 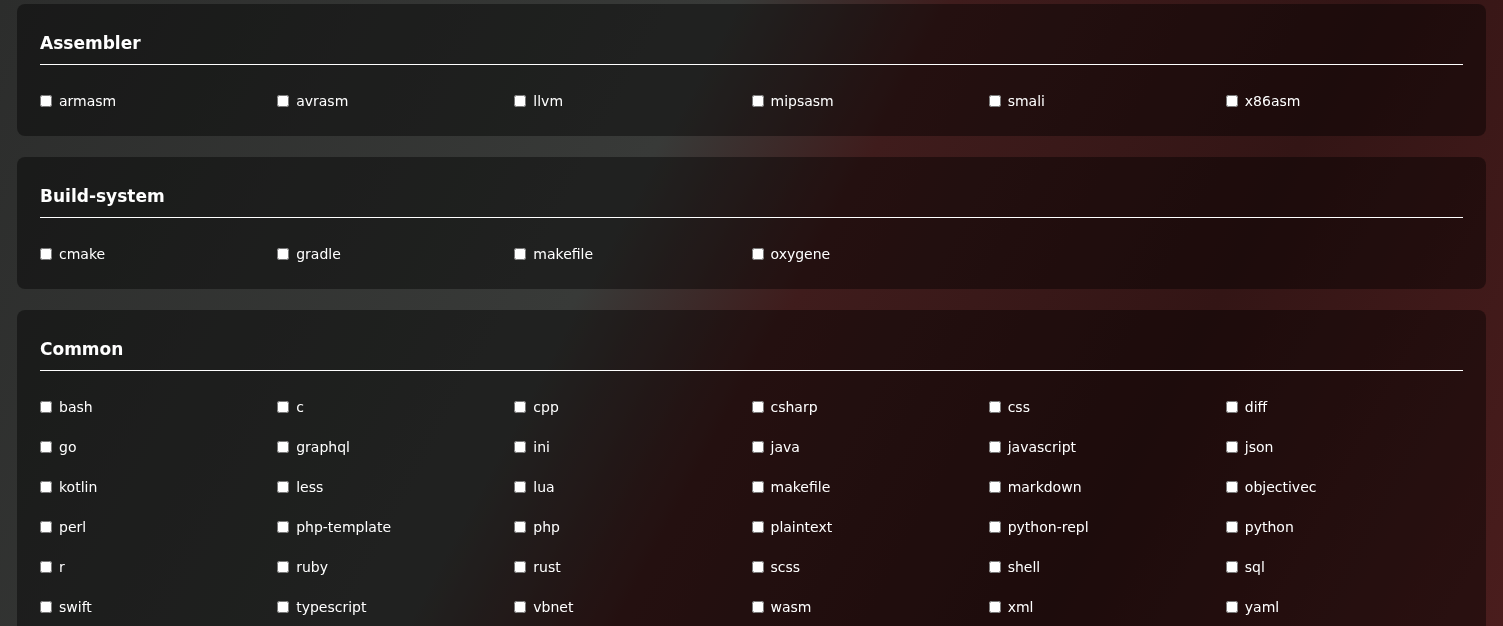 I want to click on checkbox-label: lua, so click(x=544, y=487).